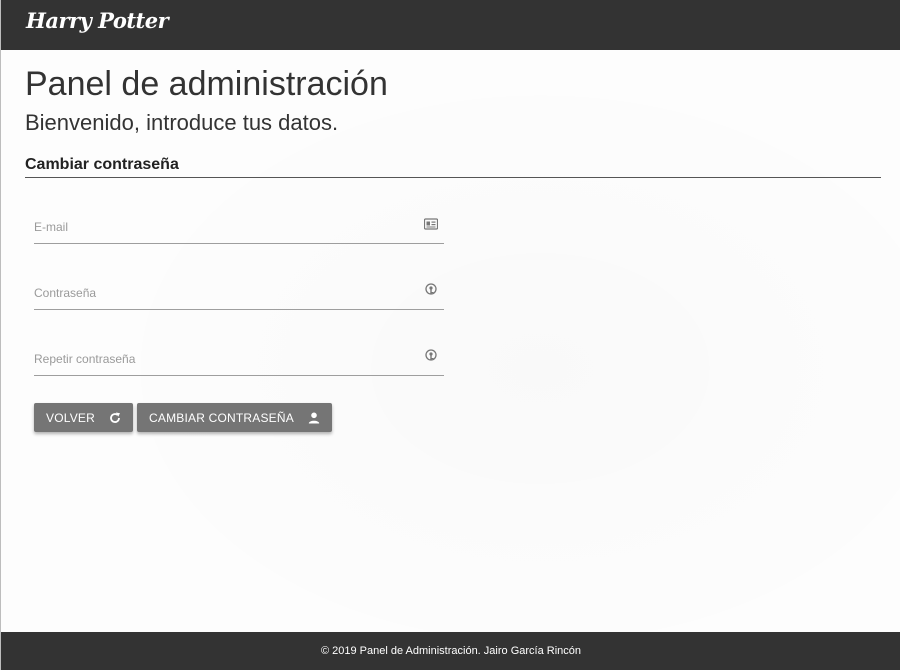  I want to click on password-field-wrapper, so click(239, 293).